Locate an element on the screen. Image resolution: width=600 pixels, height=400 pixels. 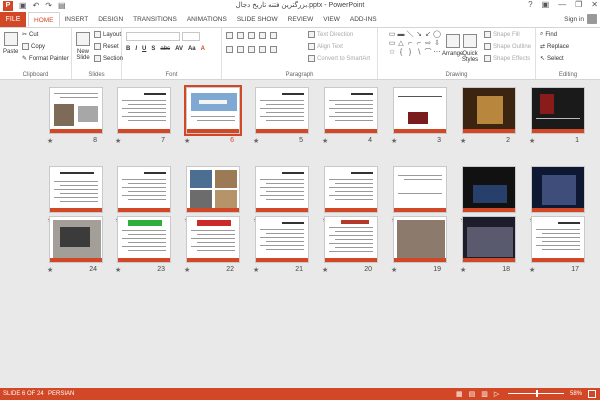
left-brace-icon: { is located at coordinates (401, 53).